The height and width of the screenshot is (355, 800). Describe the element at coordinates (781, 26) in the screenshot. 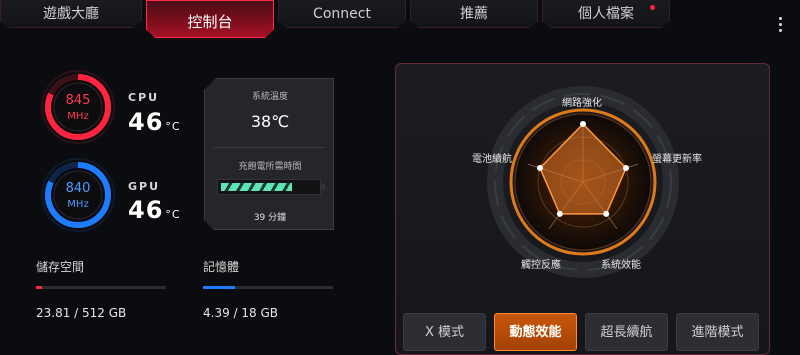

I see `more-vertical-icon` at that location.